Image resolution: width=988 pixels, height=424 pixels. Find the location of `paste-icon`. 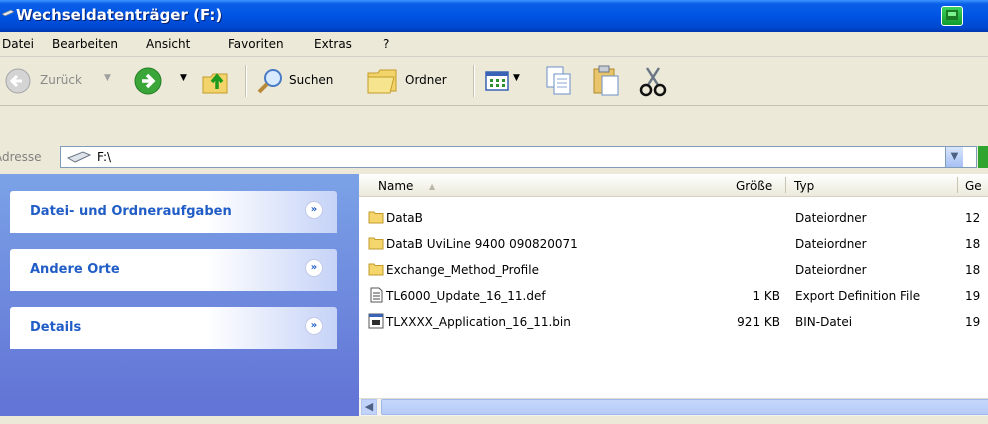

paste-icon is located at coordinates (606, 81).